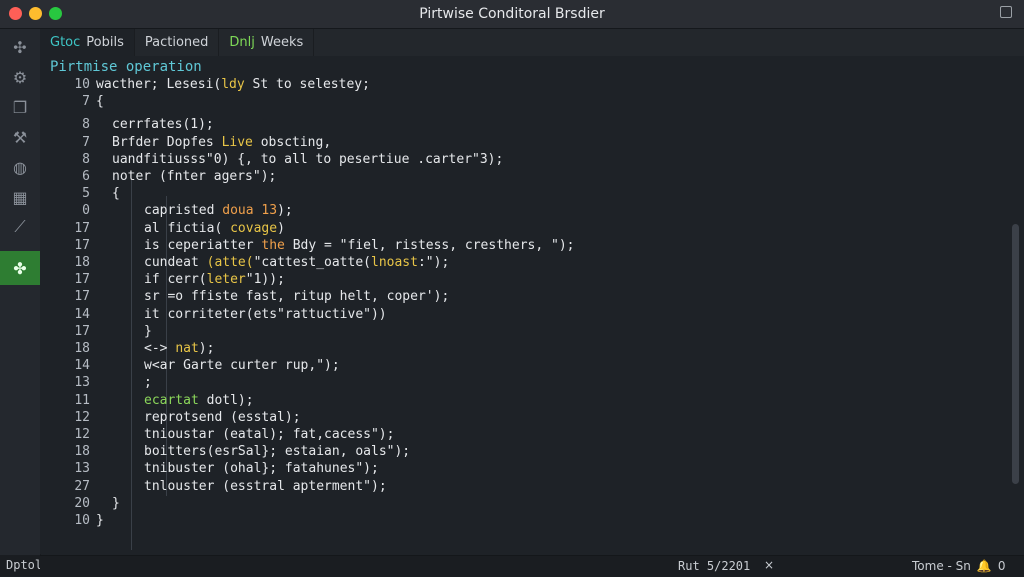 The image size is (1024, 577). Describe the element at coordinates (177, 42) in the screenshot. I see `tab-pactioned: Pactioned` at that location.